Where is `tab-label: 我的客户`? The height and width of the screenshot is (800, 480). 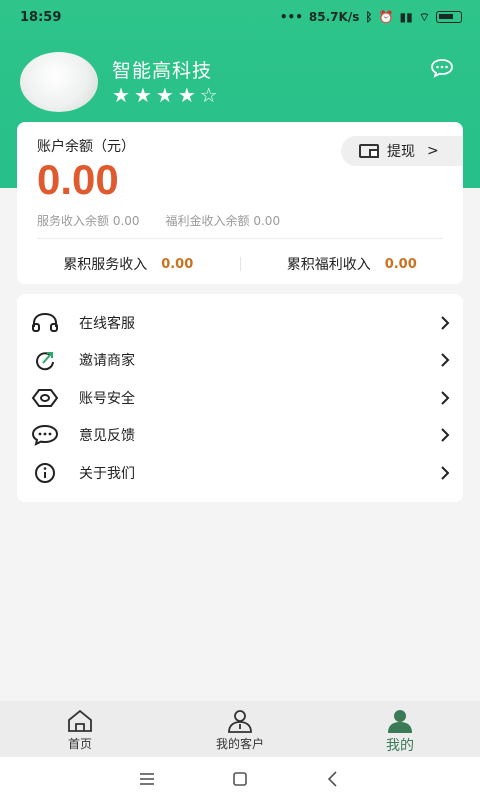
tab-label: 我的客户 is located at coordinates (239, 744).